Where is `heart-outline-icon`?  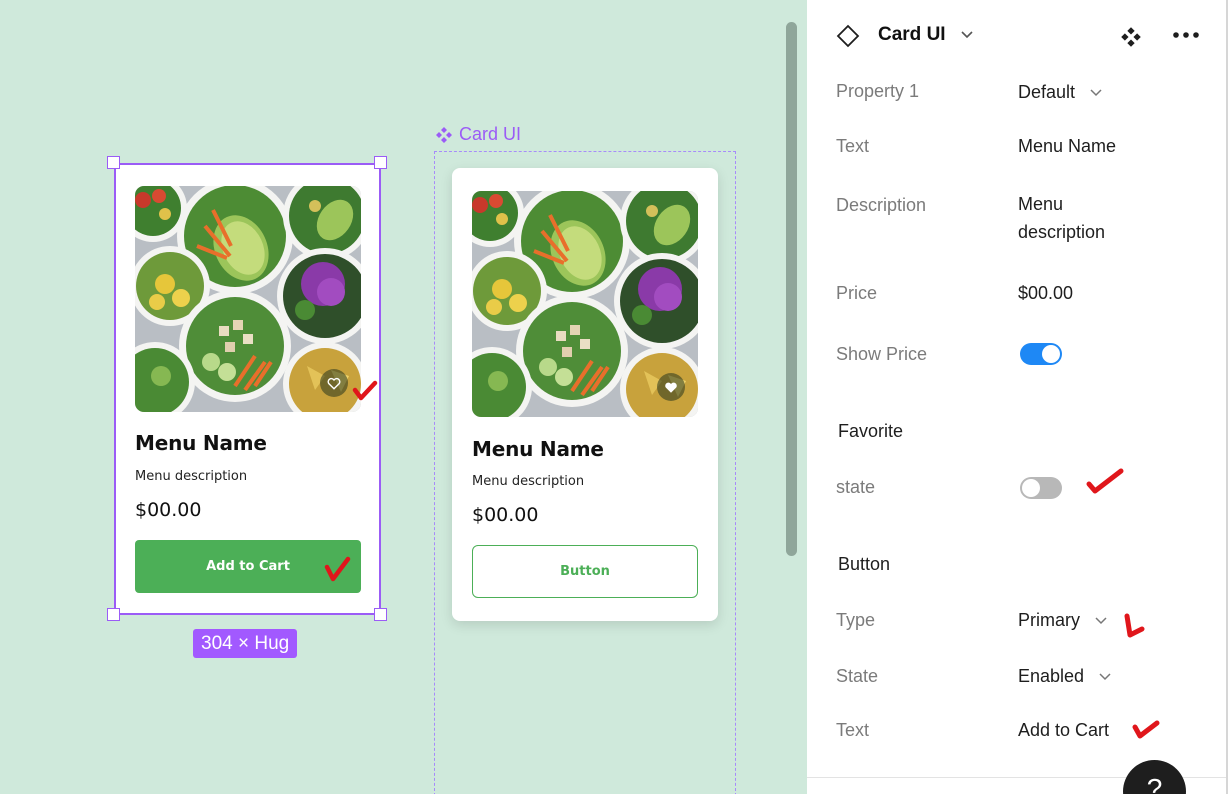
heart-outline-icon is located at coordinates (334, 383).